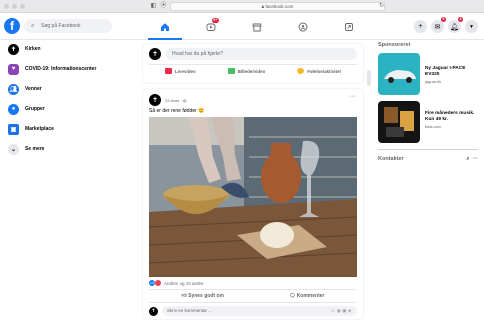  I want to click on sponsored-ad: Ny Jaguar I-PACE EV320 jaguar.dk, so click(428, 74).